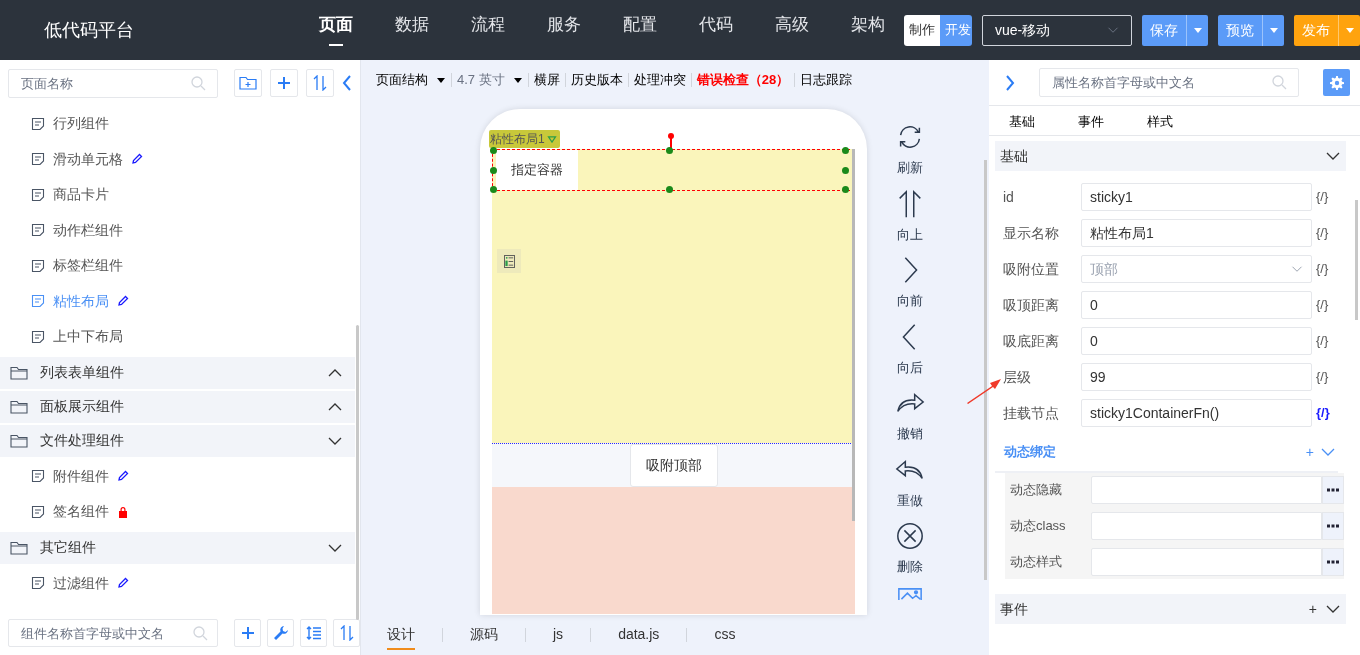  Describe the element at coordinates (177, 512) in the screenshot. I see `component-item: 签名组件` at that location.